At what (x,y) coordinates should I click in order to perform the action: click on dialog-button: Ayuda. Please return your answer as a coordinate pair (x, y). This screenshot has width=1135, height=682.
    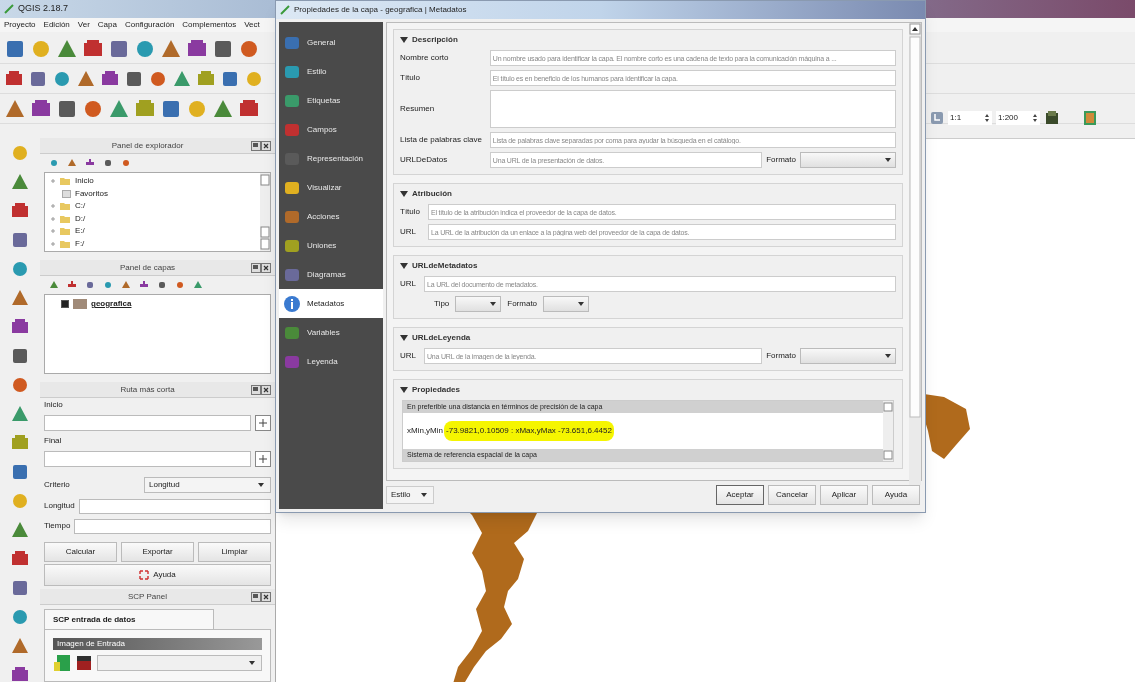
    Looking at the image, I should click on (896, 495).